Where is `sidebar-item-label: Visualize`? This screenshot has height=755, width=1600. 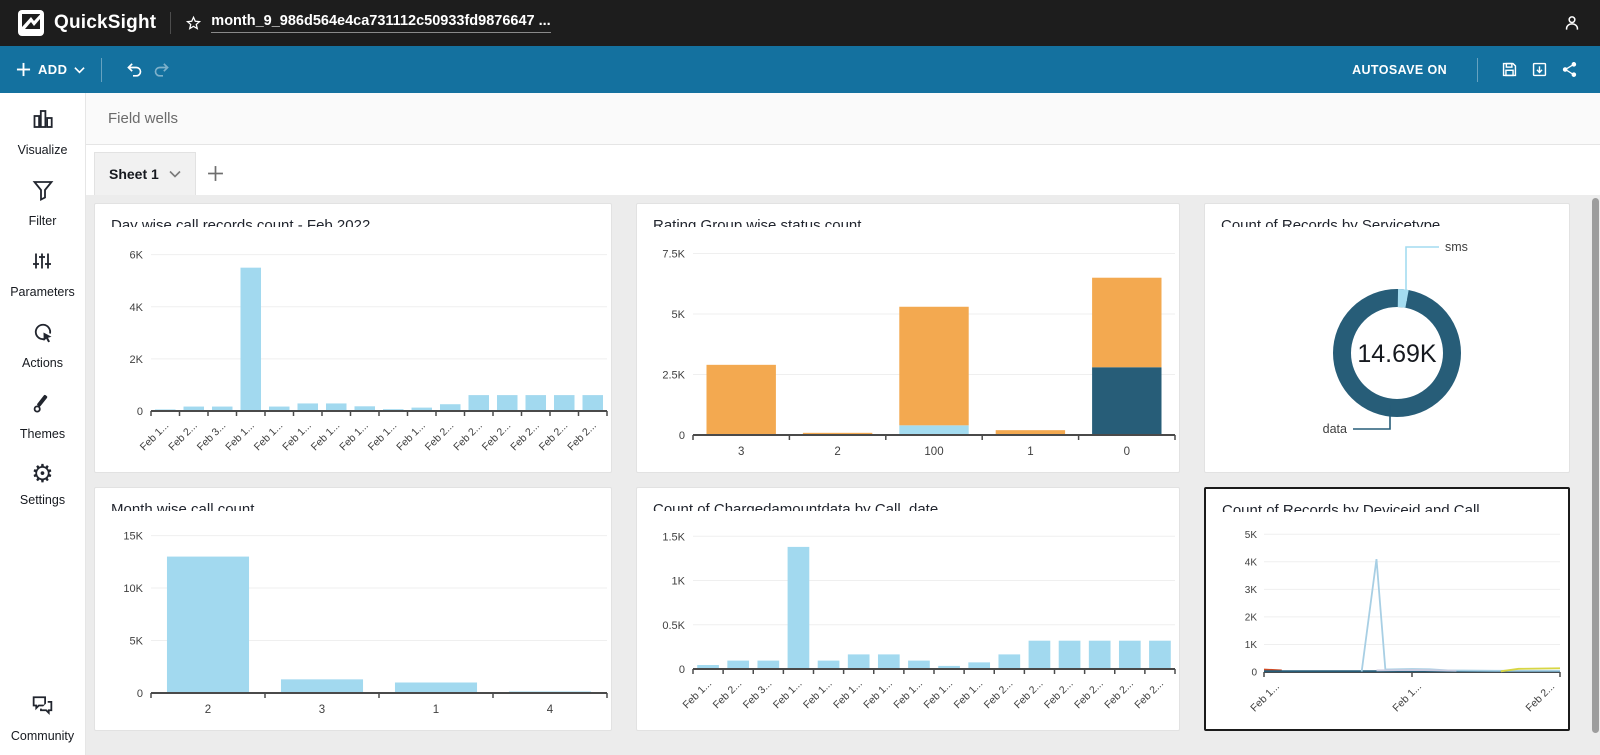 sidebar-item-label: Visualize is located at coordinates (42, 150).